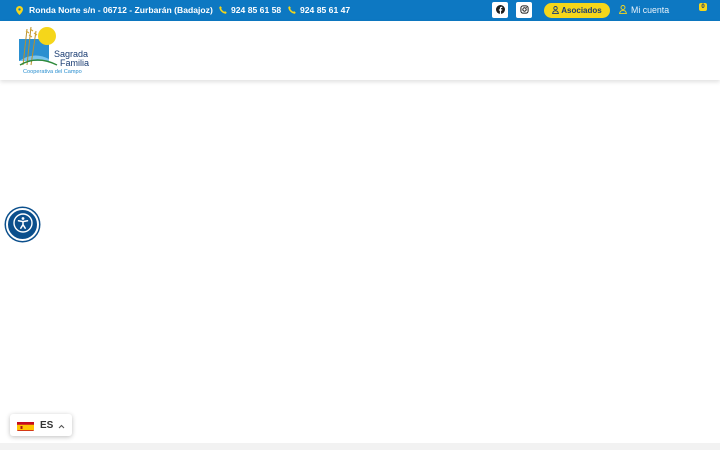  I want to click on accessibility-button, so click(22, 224).